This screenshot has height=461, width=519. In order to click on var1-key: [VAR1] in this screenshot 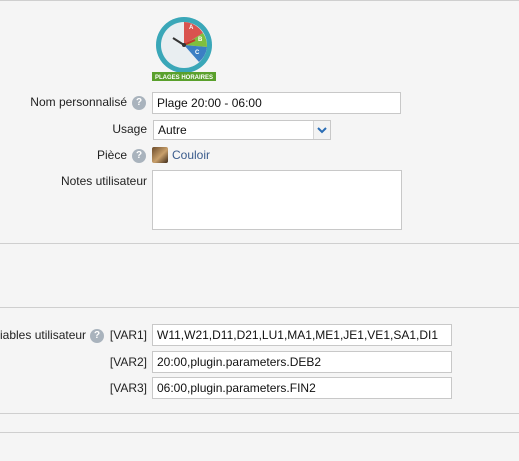, I will do `click(128, 335)`.